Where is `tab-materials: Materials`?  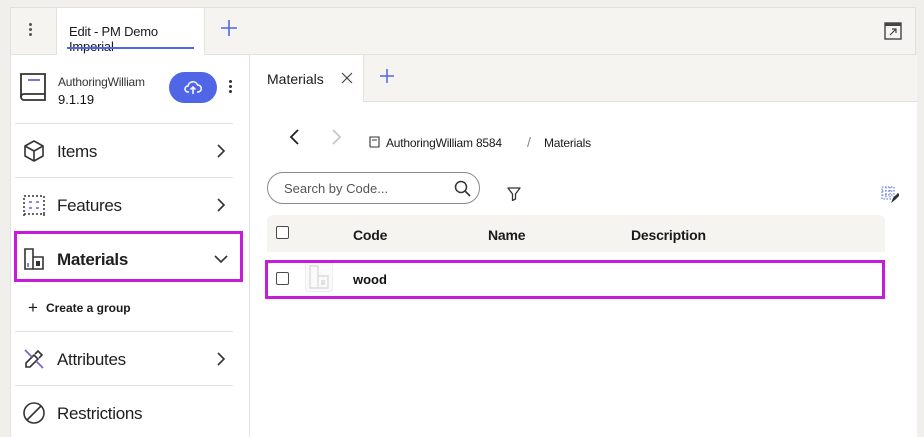 tab-materials: Materials is located at coordinates (307, 78).